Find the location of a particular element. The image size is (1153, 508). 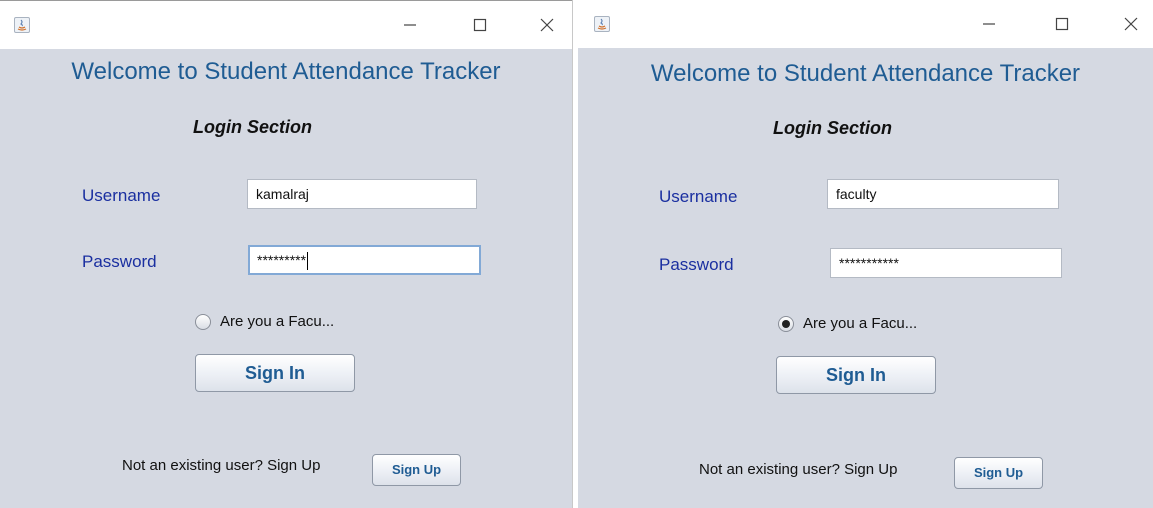

password-value: ********* is located at coordinates (282, 260).